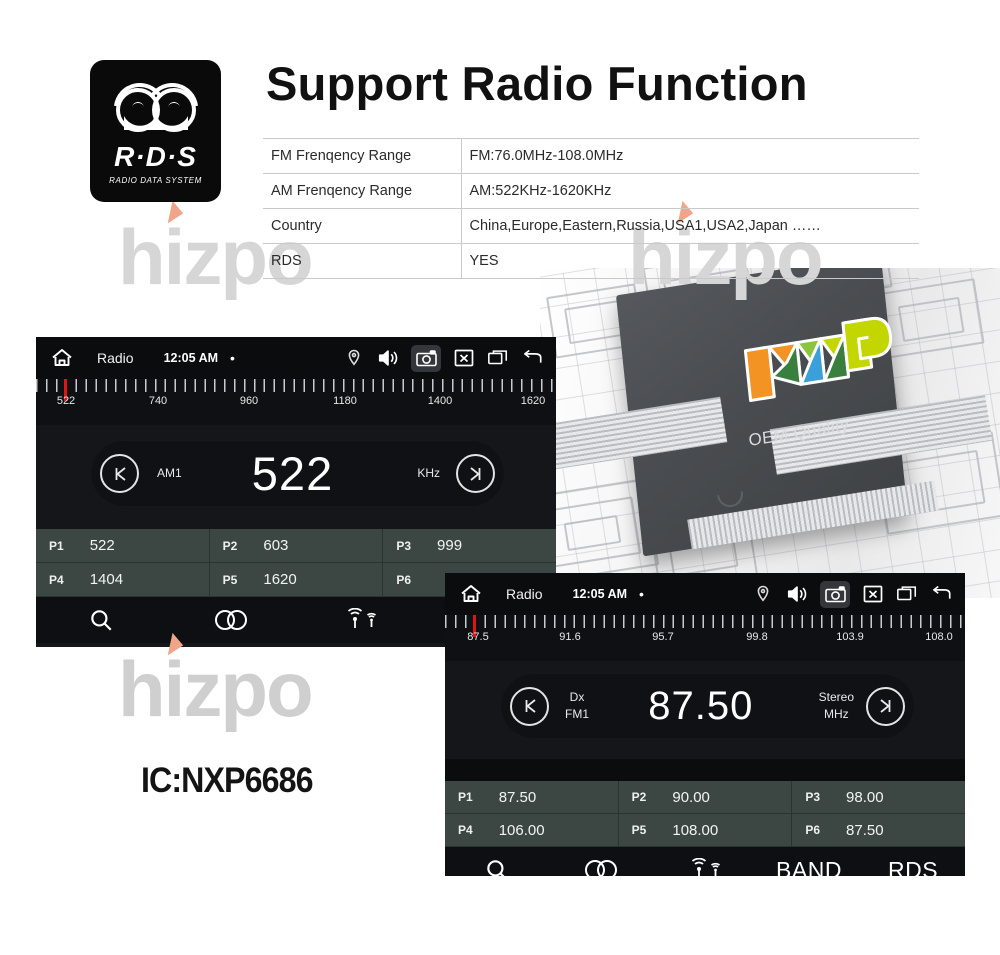  Describe the element at coordinates (705, 594) in the screenshot. I see `fm-status-bar: Radio 12:05 AM •` at that location.